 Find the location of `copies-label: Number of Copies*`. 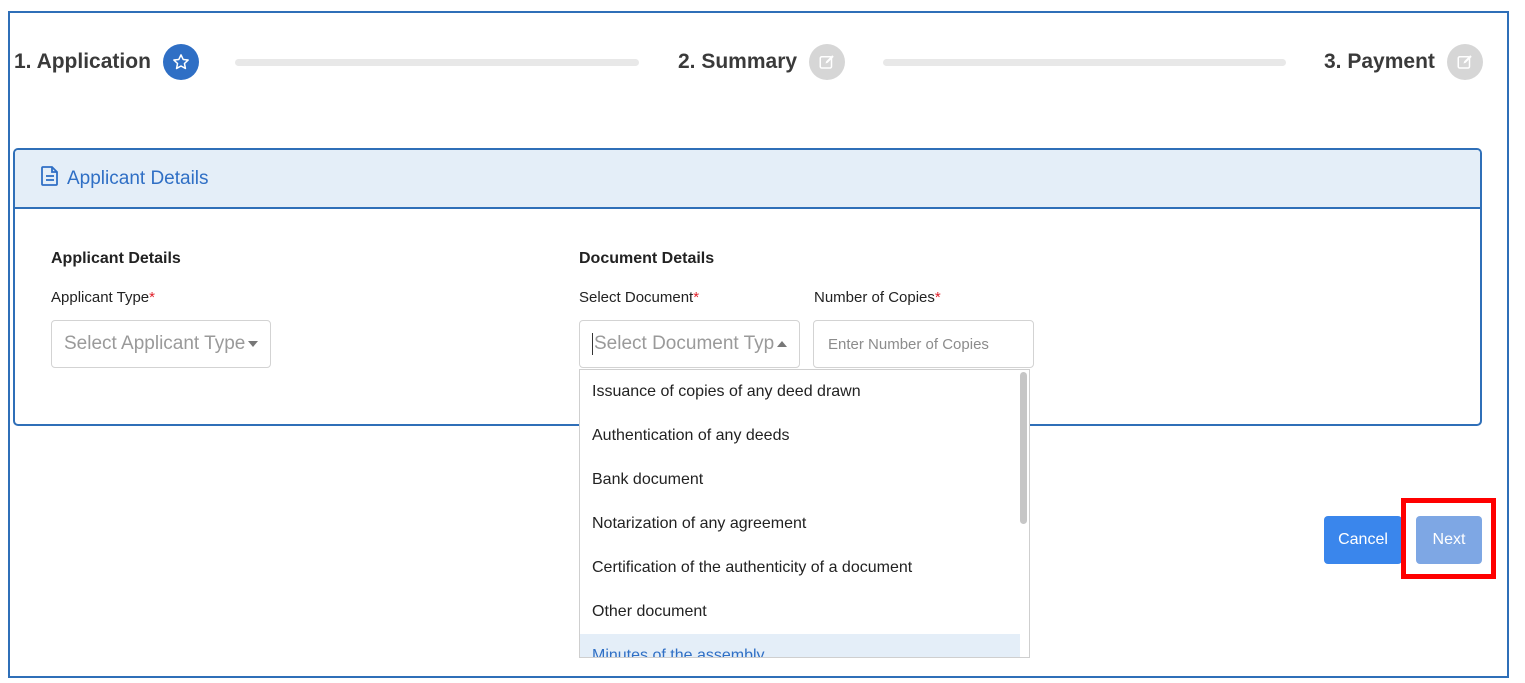

copies-label: Number of Copies* is located at coordinates (877, 297).